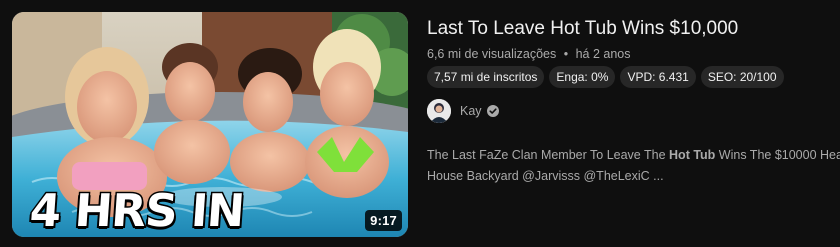  I want to click on channel-row: Kay, so click(633, 111).